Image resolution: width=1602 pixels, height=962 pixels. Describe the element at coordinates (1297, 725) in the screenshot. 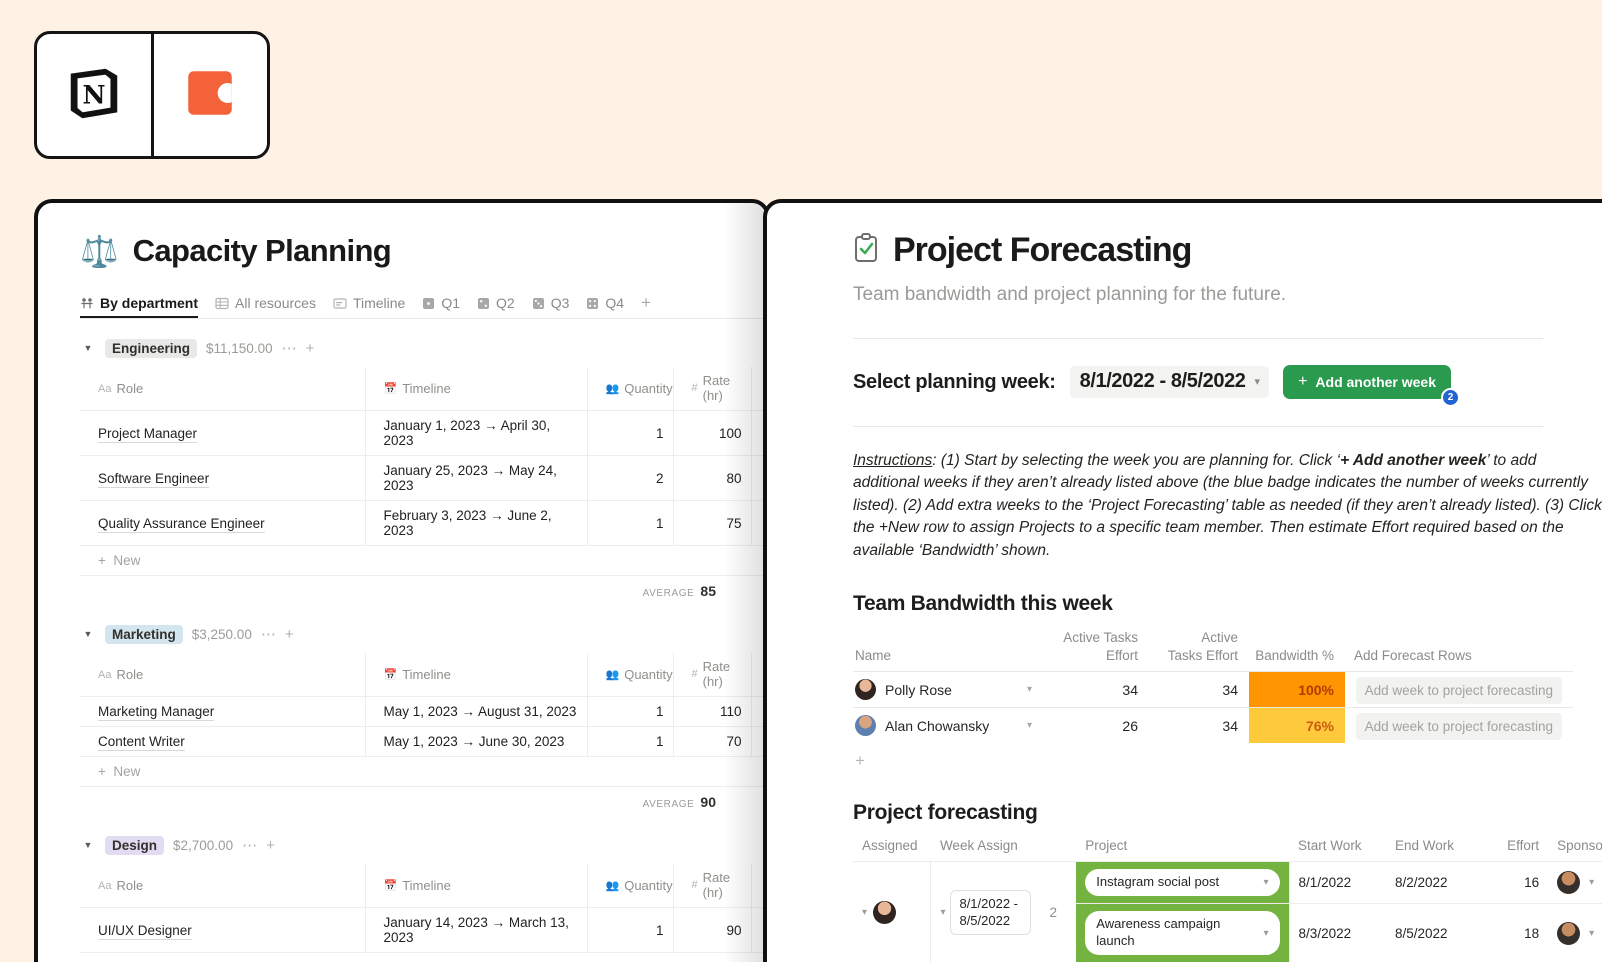

I see `cell-bandwidth-pct: 76%` at that location.